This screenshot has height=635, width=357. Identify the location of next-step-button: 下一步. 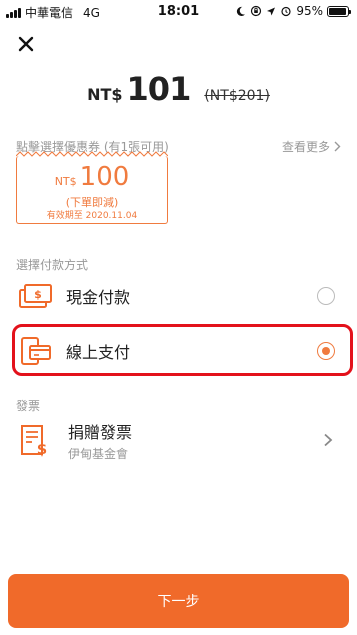
(178, 601).